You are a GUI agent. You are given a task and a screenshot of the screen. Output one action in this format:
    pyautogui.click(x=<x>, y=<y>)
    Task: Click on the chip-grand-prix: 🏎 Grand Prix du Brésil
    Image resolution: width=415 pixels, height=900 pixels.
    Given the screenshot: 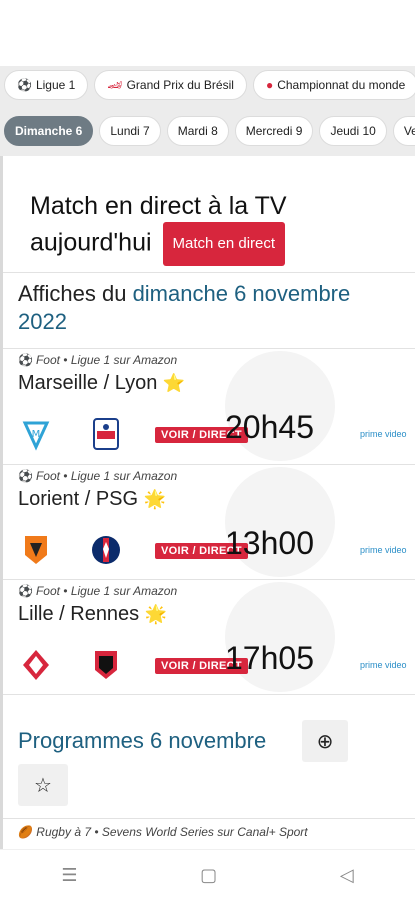 What is the action you would take?
    pyautogui.click(x=170, y=85)
    